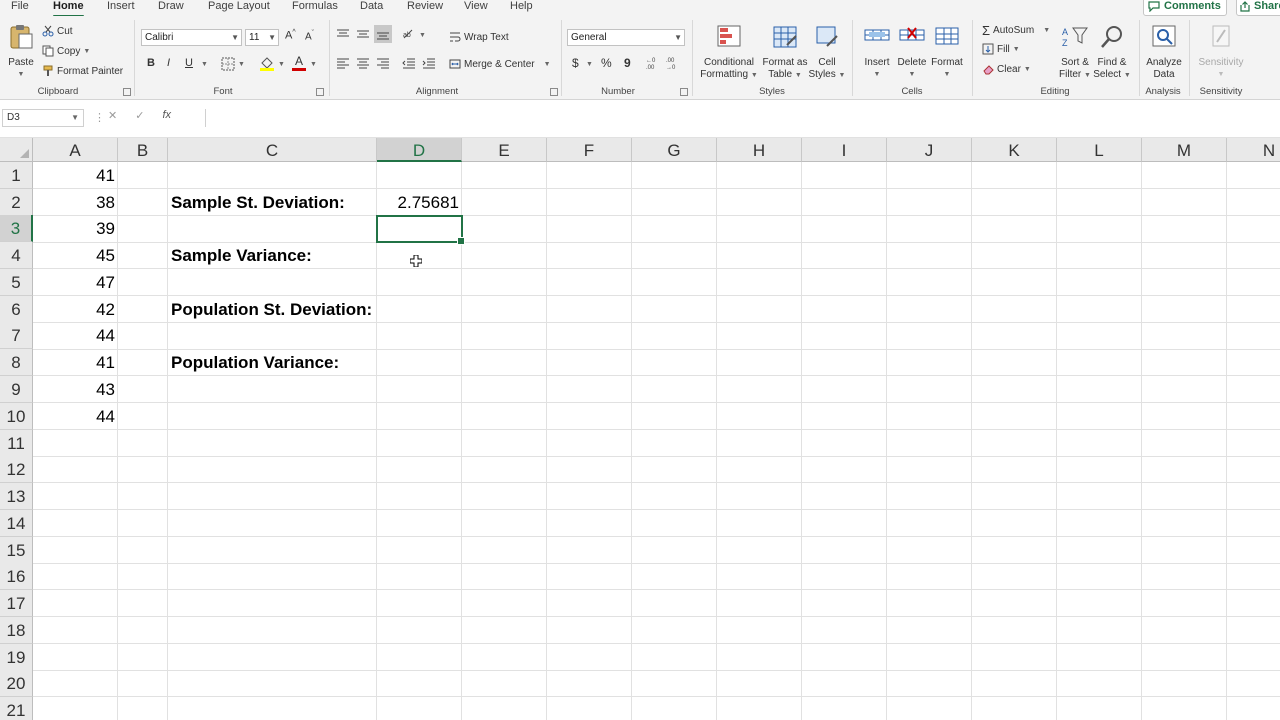 The image size is (1280, 720). What do you see at coordinates (16, 630) in the screenshot?
I see `row-header-18: 18` at bounding box center [16, 630].